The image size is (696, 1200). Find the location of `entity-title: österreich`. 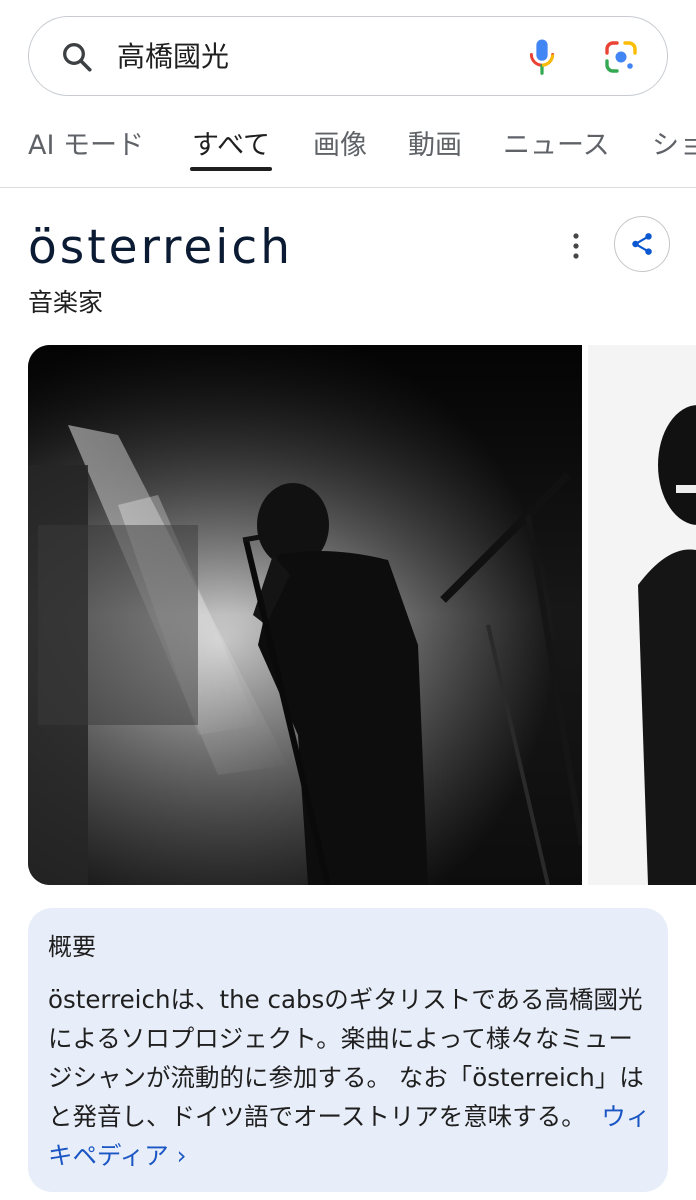

entity-title: österreich is located at coordinates (160, 247).